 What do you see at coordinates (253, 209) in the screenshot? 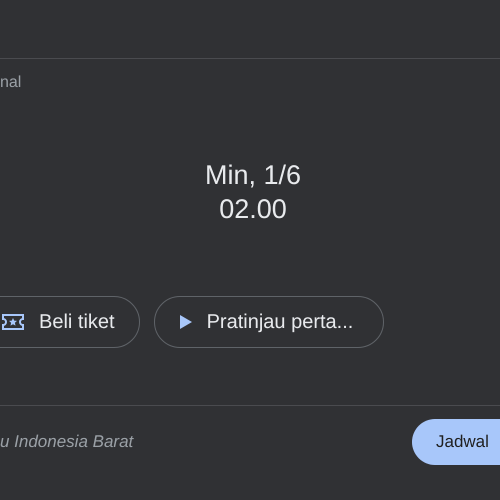
I see `event-time: 02.00` at bounding box center [253, 209].